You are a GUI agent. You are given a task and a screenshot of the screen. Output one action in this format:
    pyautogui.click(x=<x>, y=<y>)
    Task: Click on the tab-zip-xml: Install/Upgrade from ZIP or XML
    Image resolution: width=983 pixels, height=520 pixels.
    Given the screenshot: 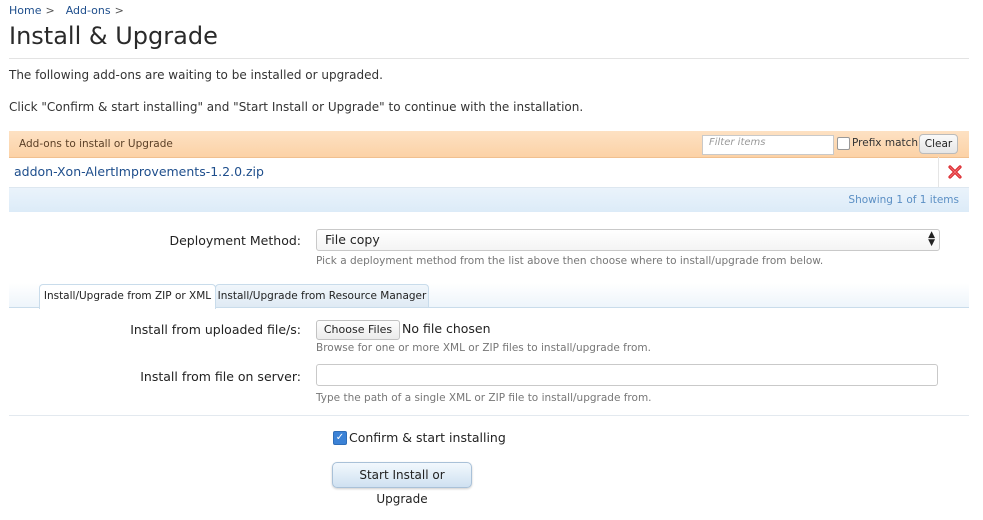 What is the action you would take?
    pyautogui.click(x=127, y=296)
    